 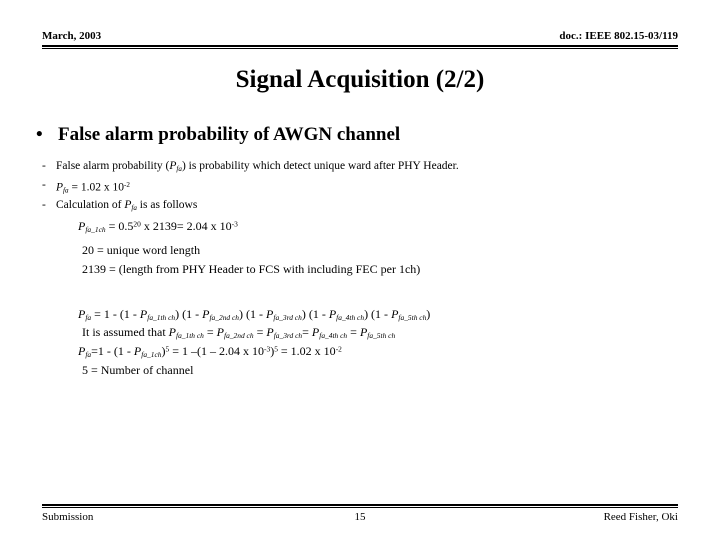 I want to click on dash-marker-1: -, so click(x=44, y=166).